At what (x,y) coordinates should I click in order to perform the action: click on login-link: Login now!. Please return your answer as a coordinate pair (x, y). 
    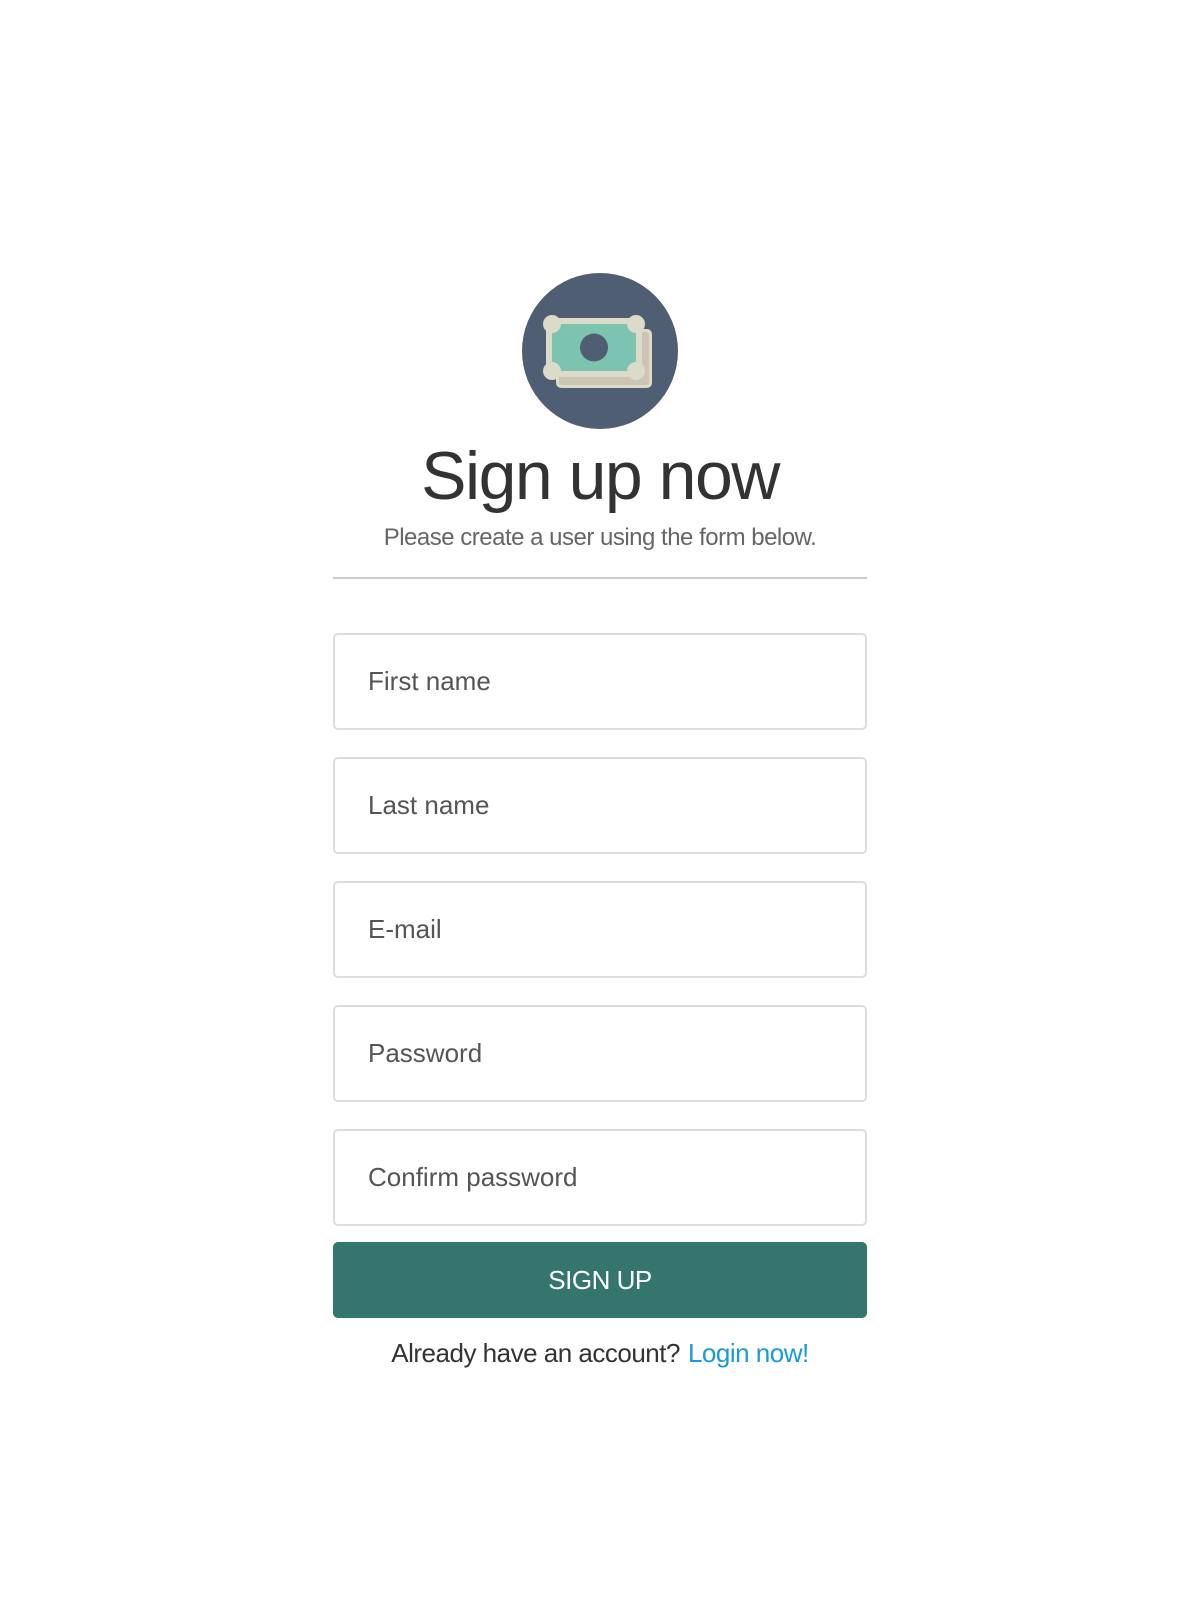
    Looking at the image, I should click on (748, 1353).